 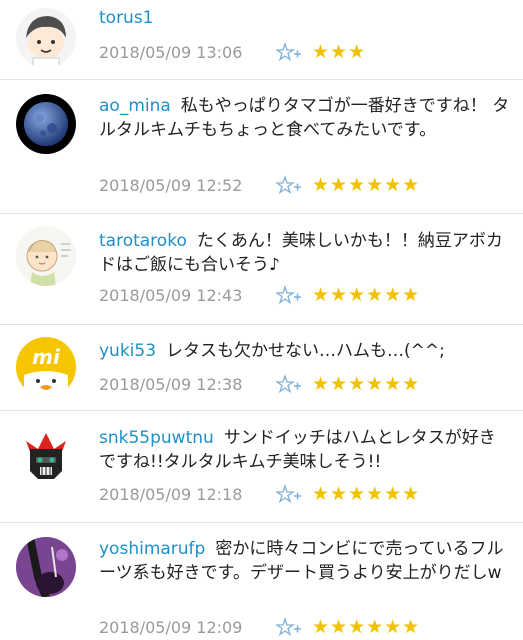 I want to click on comment-content: yuki53 レタスも欠かせない…ハムも…(^^;, so click(x=305, y=351).